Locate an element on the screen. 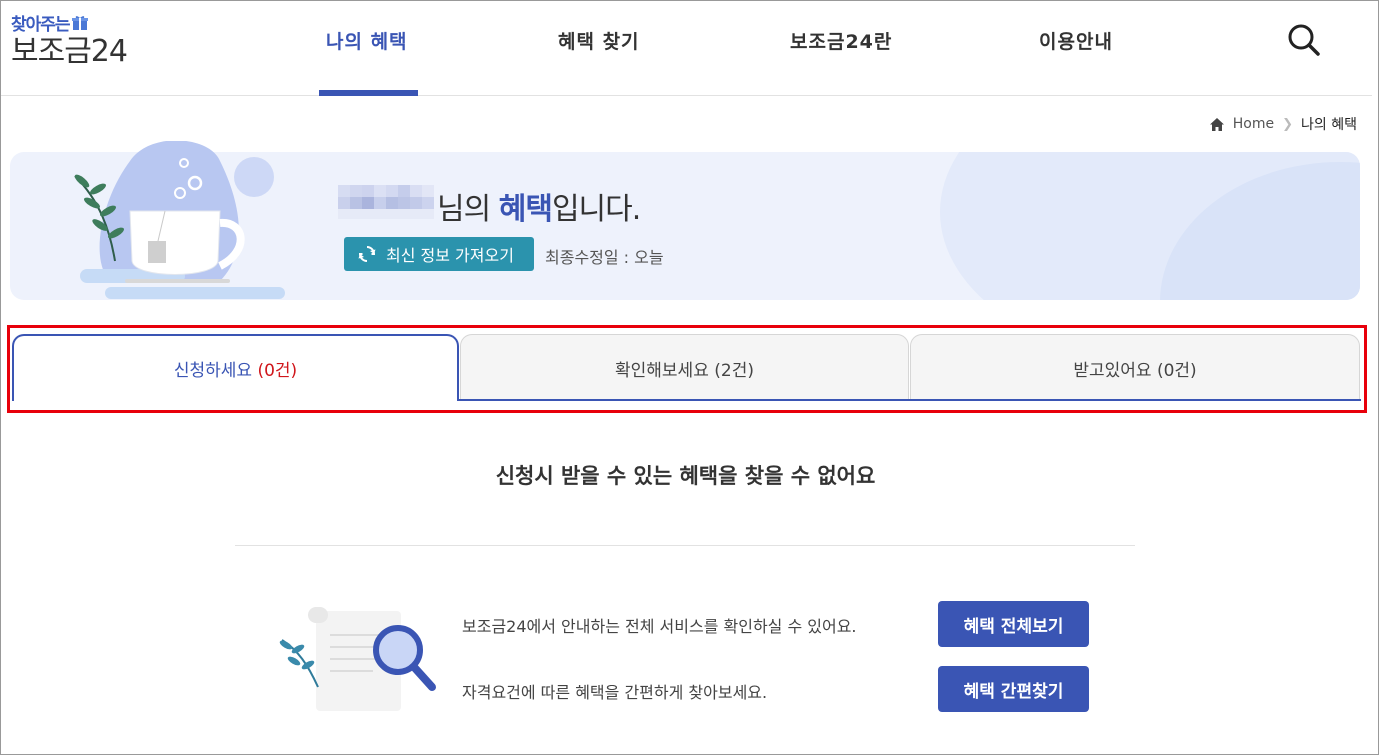 The width and height of the screenshot is (1379, 755). tab-baseline is located at coordinates (910, 400).